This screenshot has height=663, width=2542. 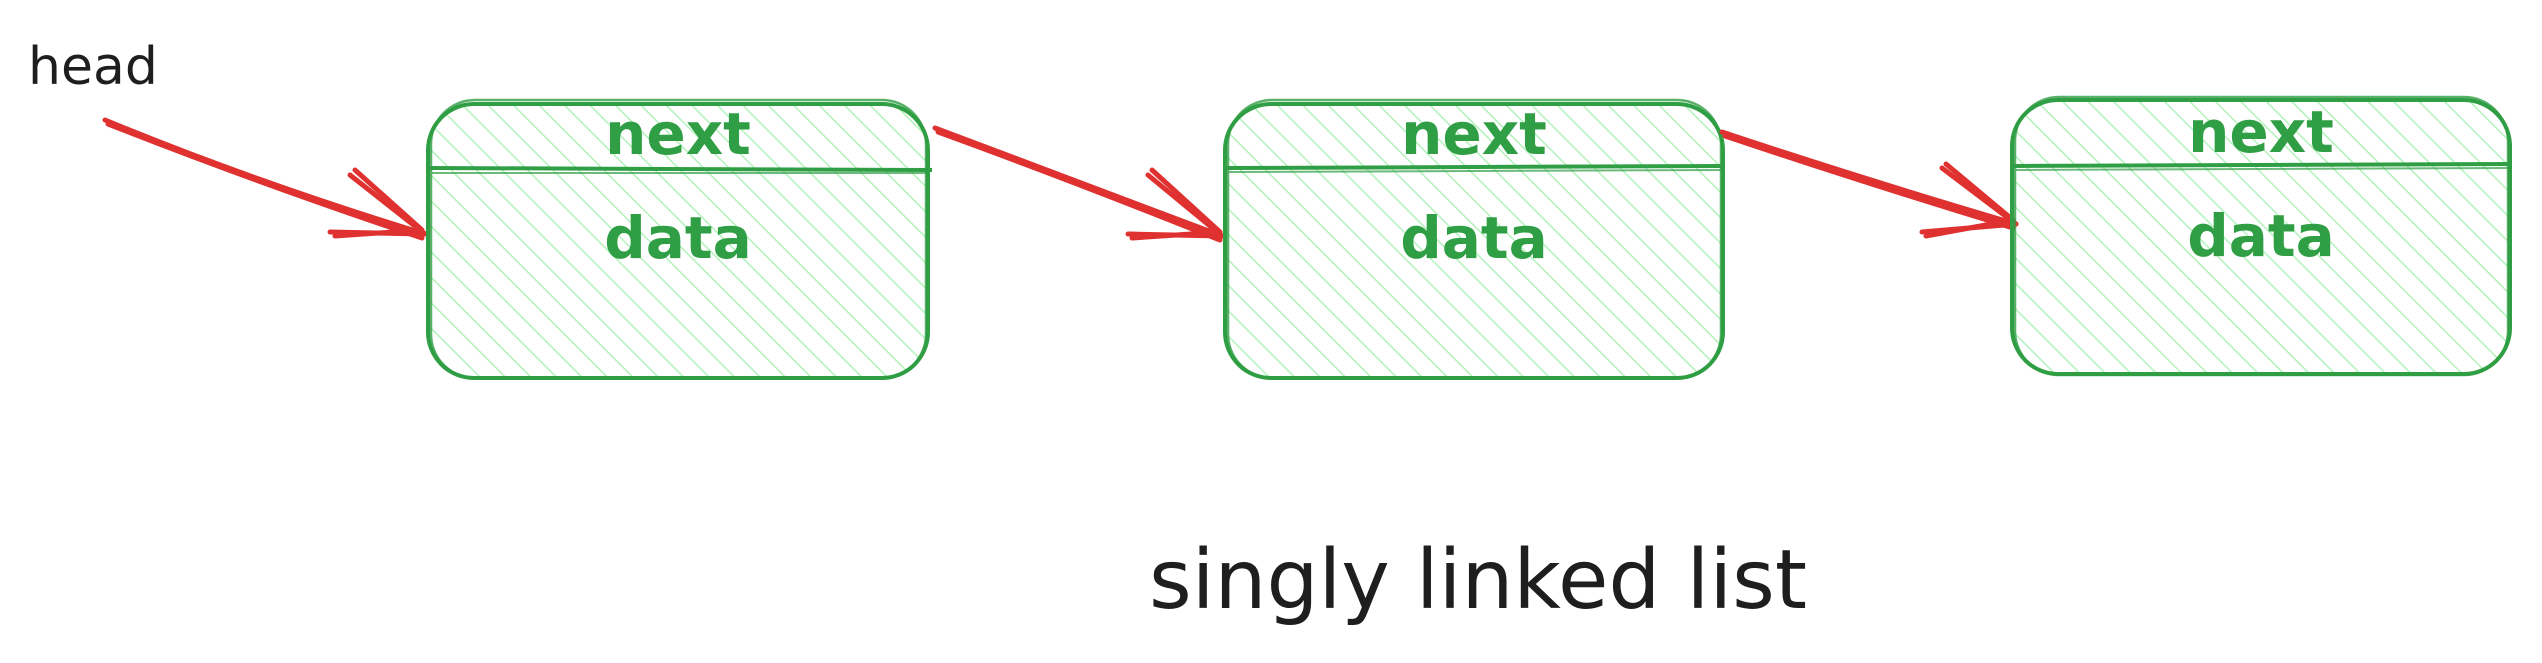 I want to click on diagram-caption: singly linked list, so click(x=1478, y=580).